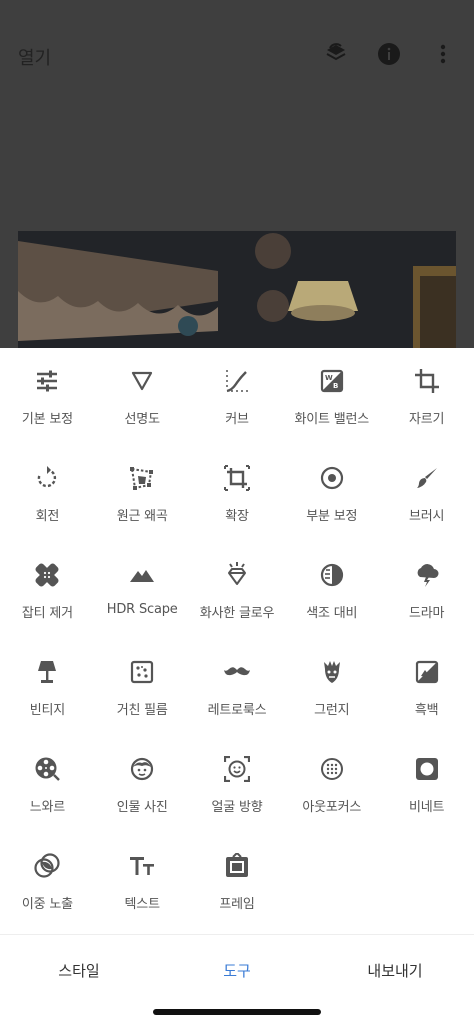 The image size is (474, 1024). I want to click on healing-icon, so click(47, 575).